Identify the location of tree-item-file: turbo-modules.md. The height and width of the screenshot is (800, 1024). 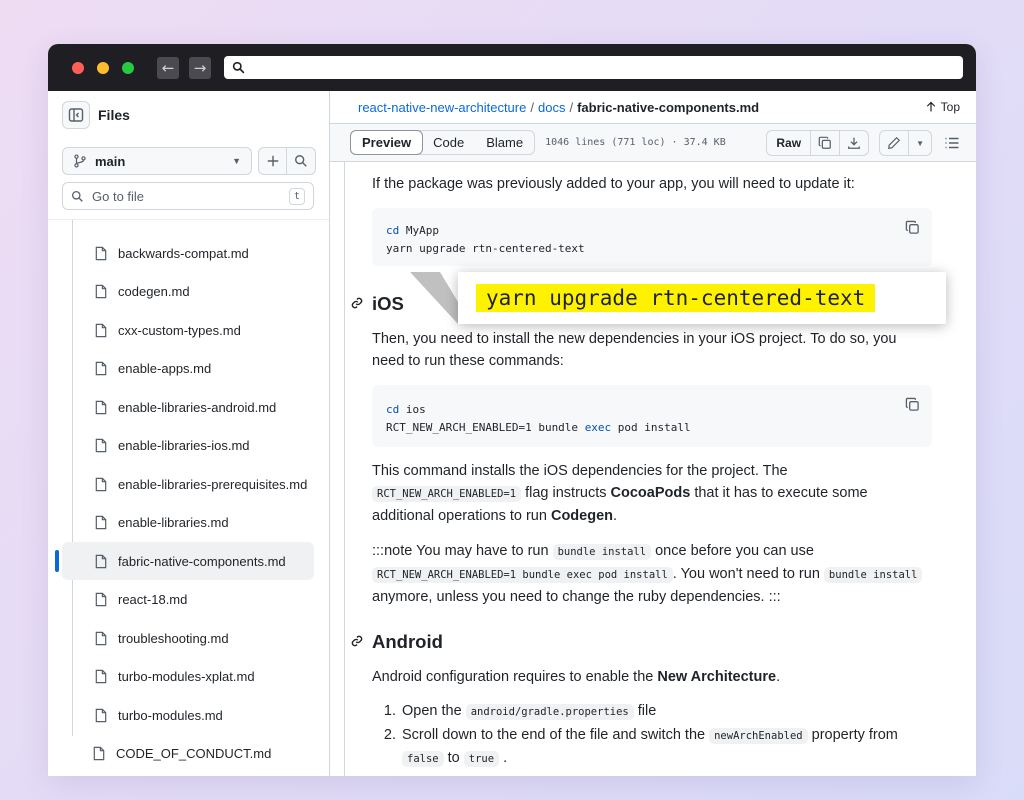
(204, 715).